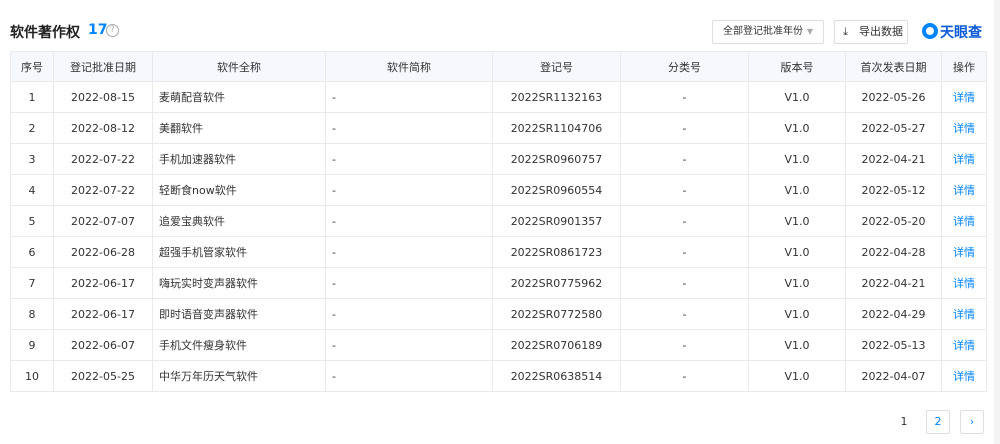  I want to click on column-header: 首次发表日期, so click(893, 66).